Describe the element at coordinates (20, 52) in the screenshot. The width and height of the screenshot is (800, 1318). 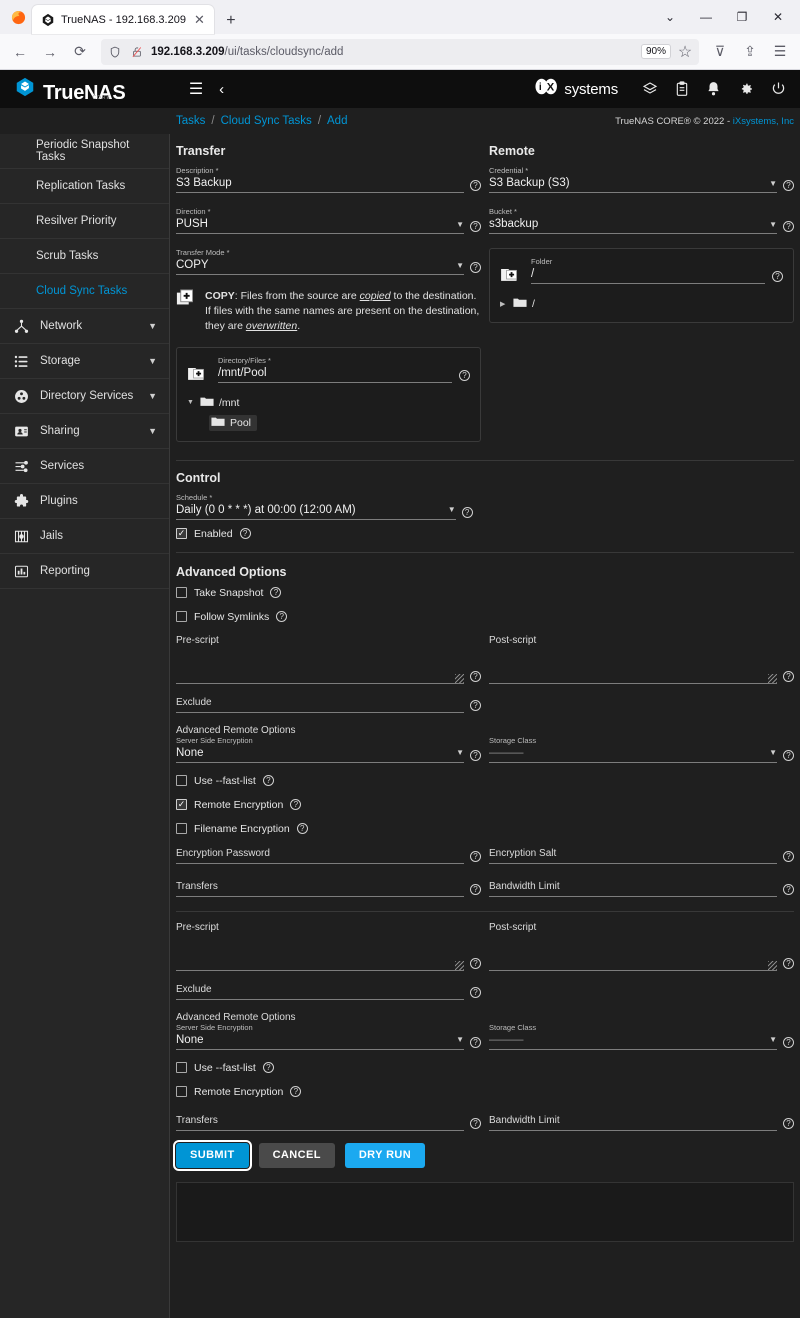
I see `back-button: ←` at that location.